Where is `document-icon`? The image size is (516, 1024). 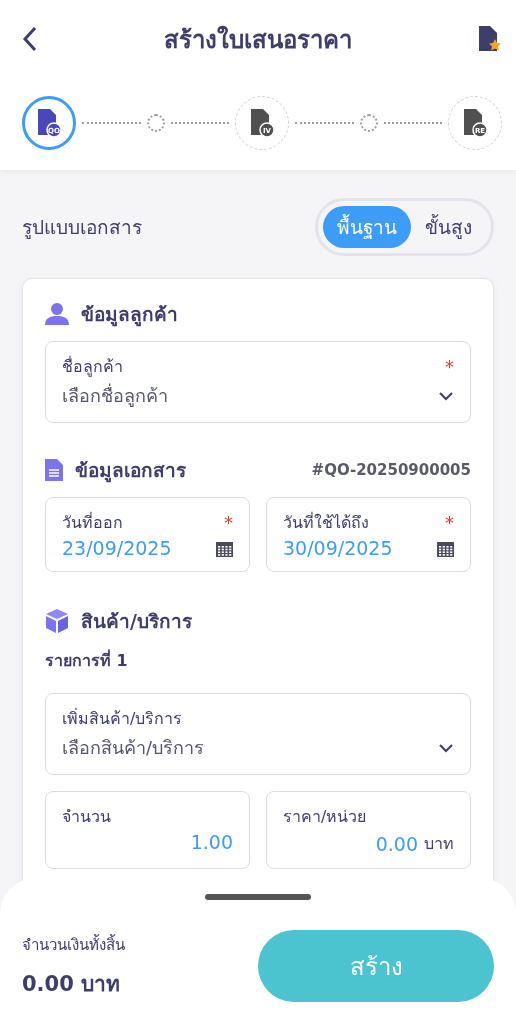
document-icon is located at coordinates (54, 470).